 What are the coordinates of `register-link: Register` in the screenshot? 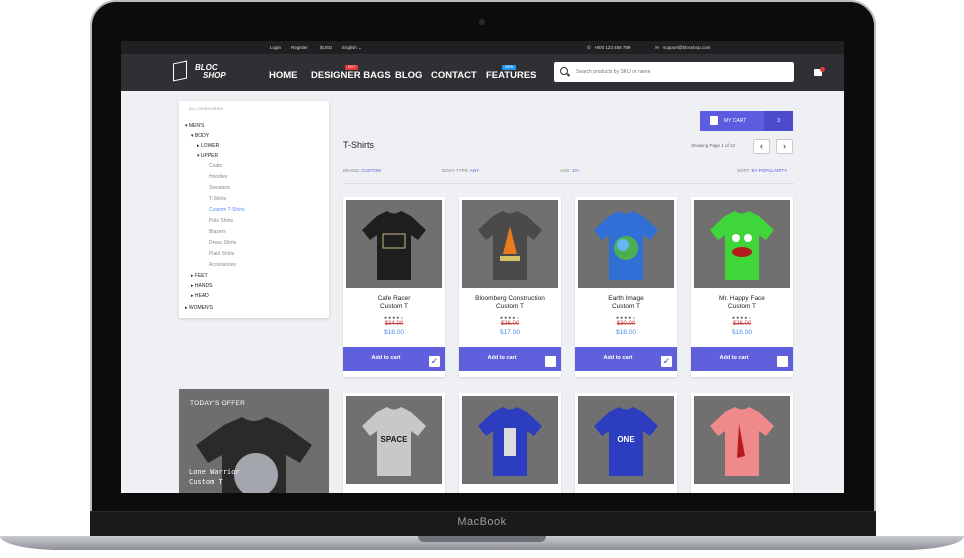 It's located at (299, 47).